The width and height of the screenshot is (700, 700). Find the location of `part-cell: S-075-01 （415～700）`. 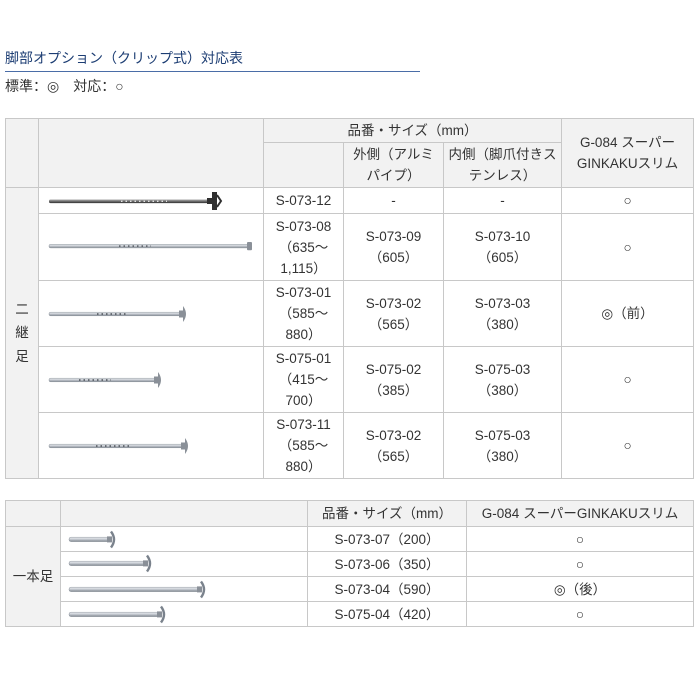

part-cell: S-075-01 （415～700） is located at coordinates (303, 379).